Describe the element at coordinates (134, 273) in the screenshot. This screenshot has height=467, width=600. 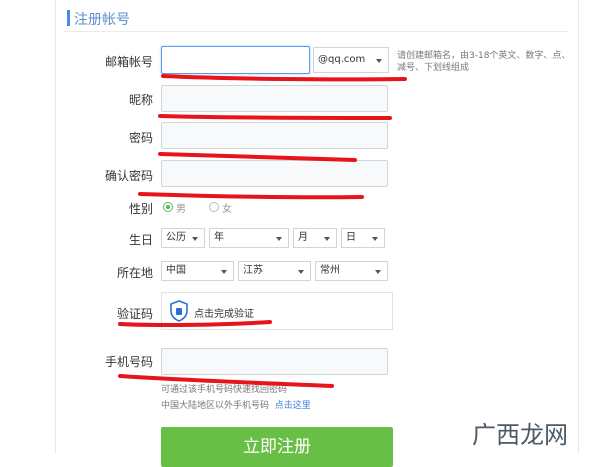
I see `location-label: 所在地` at that location.